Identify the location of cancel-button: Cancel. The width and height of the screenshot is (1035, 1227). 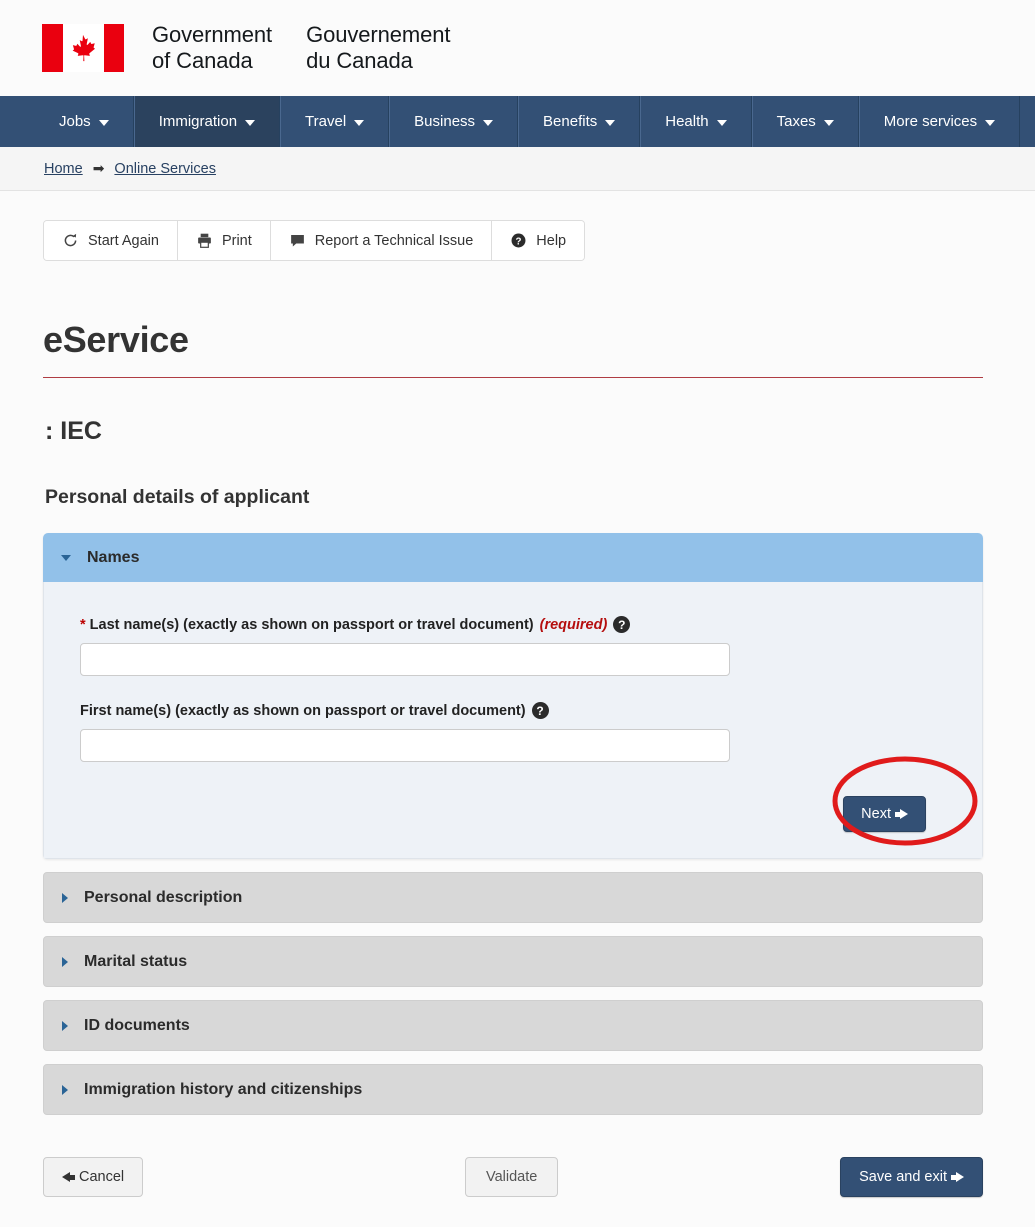
(93, 1177).